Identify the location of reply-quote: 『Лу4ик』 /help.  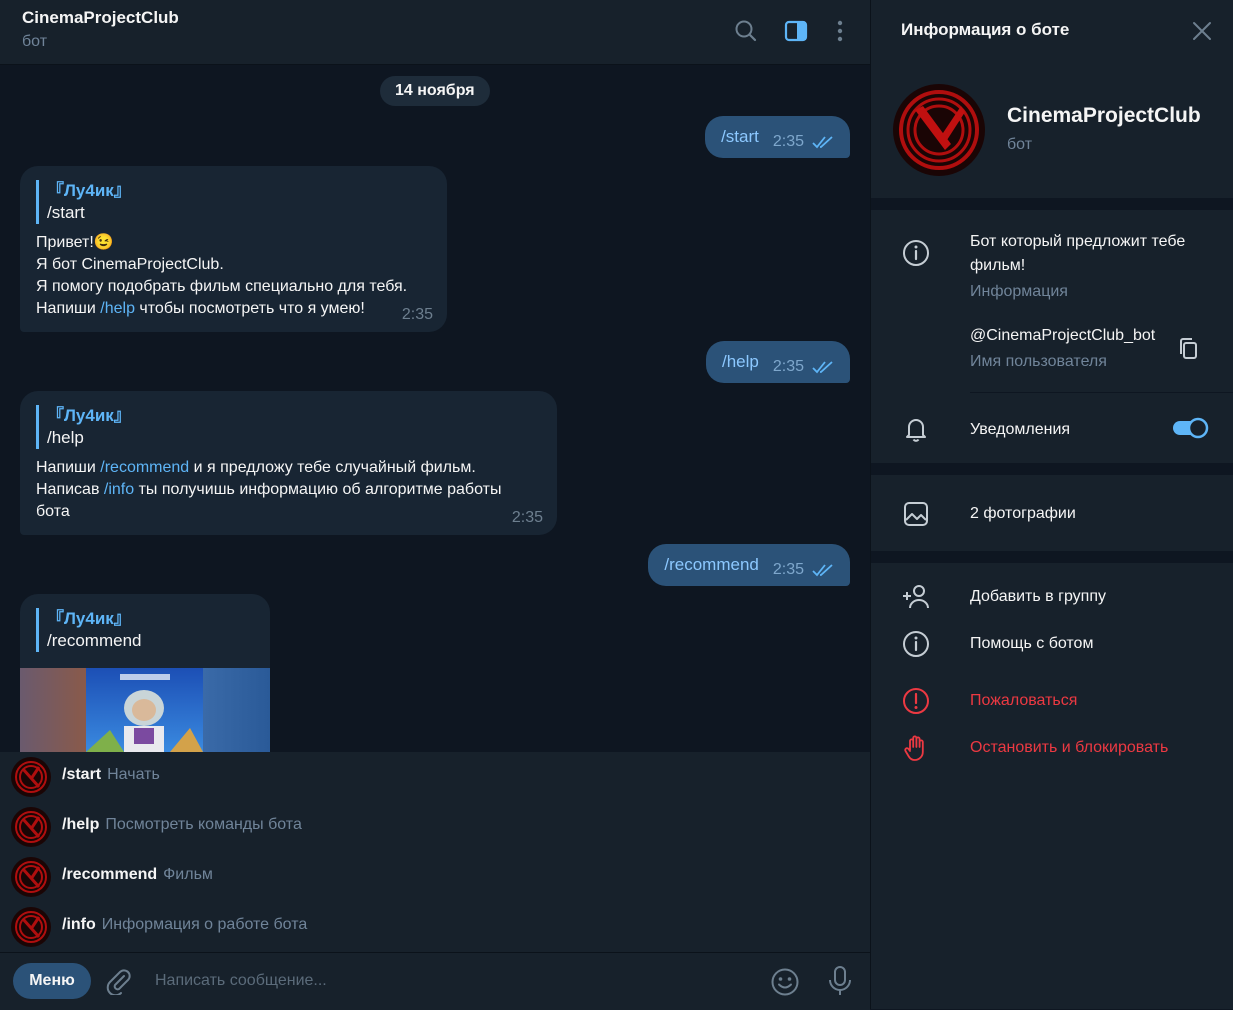
(288, 427).